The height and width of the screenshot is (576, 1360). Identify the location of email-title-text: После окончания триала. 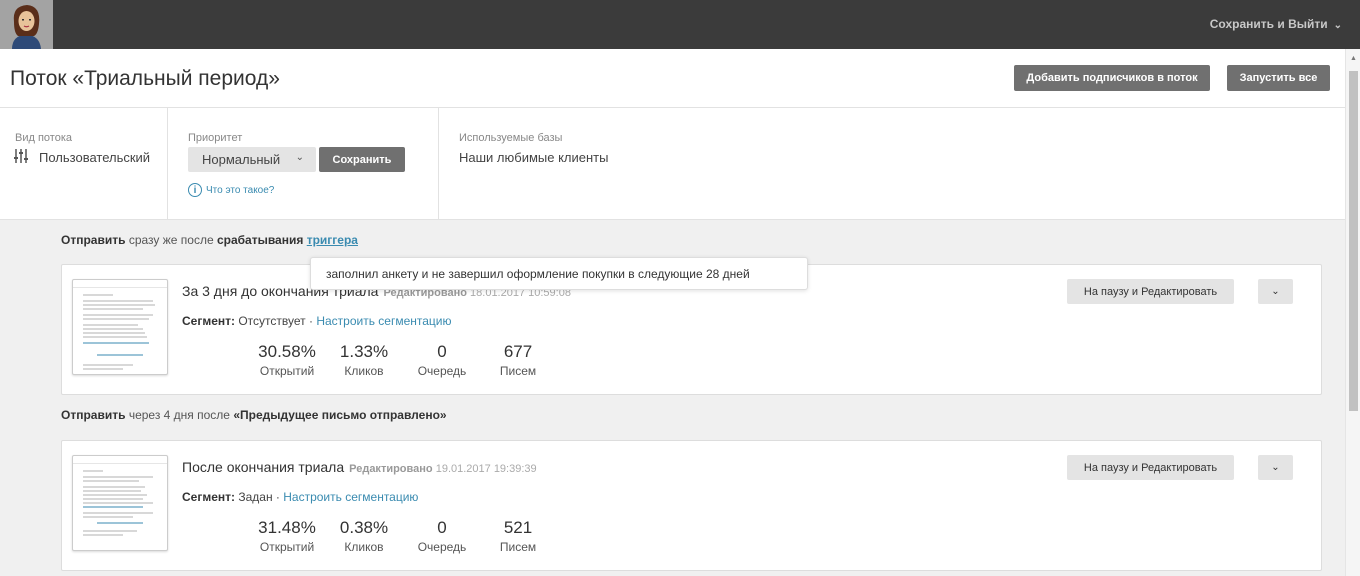
(263, 467).